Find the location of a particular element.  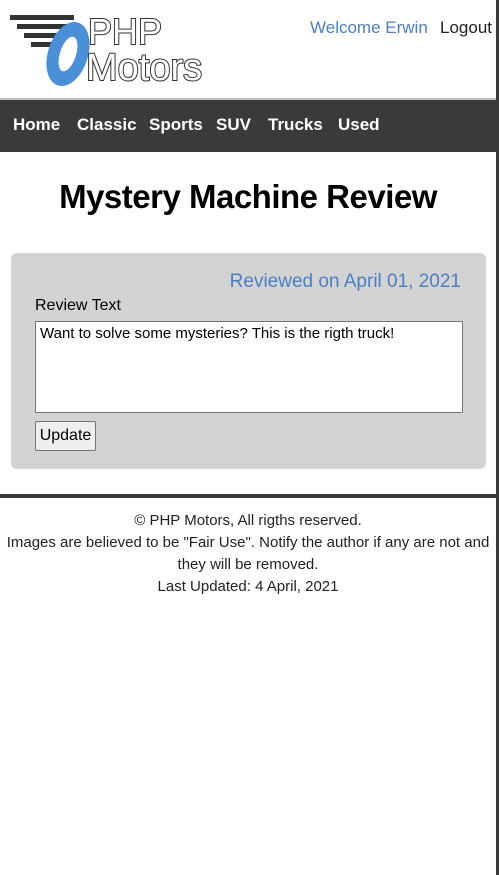

footer-divider is located at coordinates (249, 496).